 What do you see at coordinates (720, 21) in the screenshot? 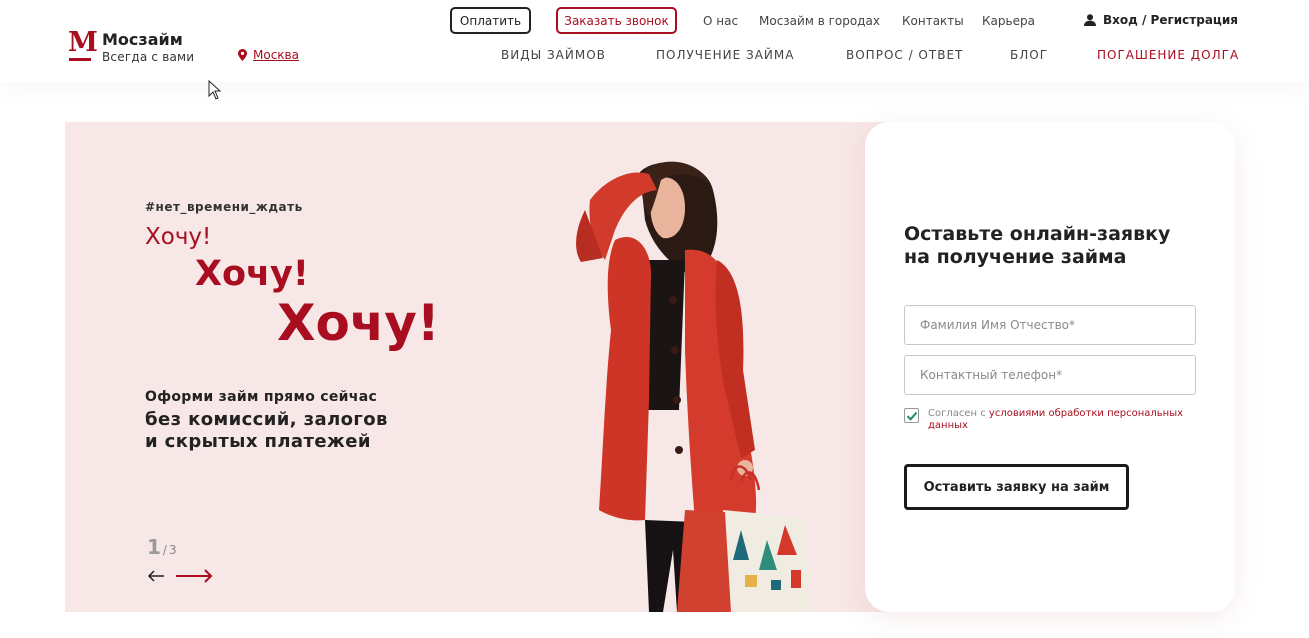
I see `top-link-about: О нас` at bounding box center [720, 21].